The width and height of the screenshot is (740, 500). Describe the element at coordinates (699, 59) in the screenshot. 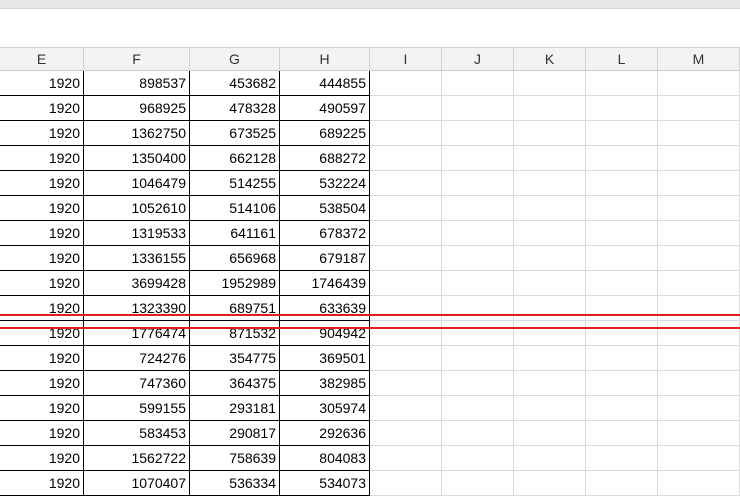

I see `column-header-m: M` at that location.